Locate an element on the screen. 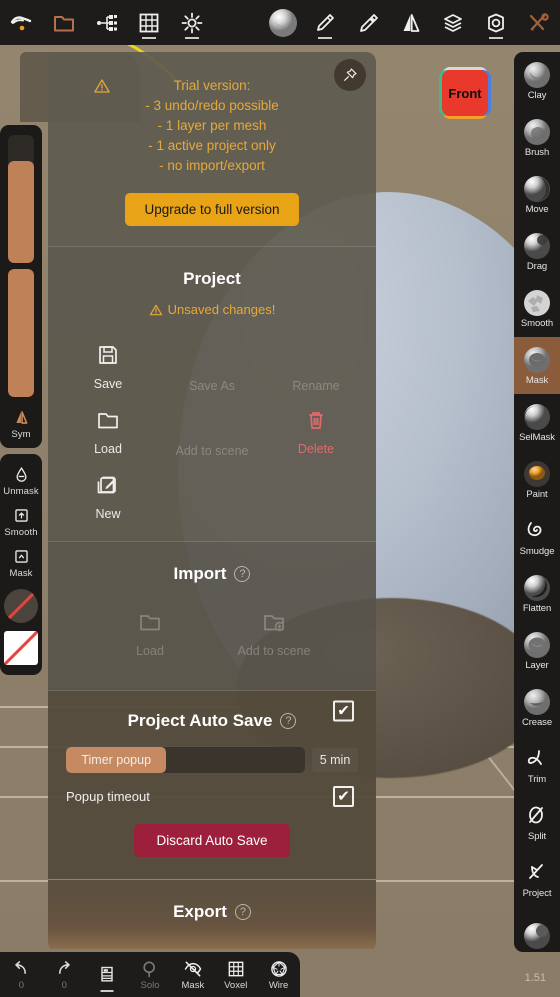 The image size is (560, 997). unsaved-changes-text: Unsaved changes! is located at coordinates (221, 309).